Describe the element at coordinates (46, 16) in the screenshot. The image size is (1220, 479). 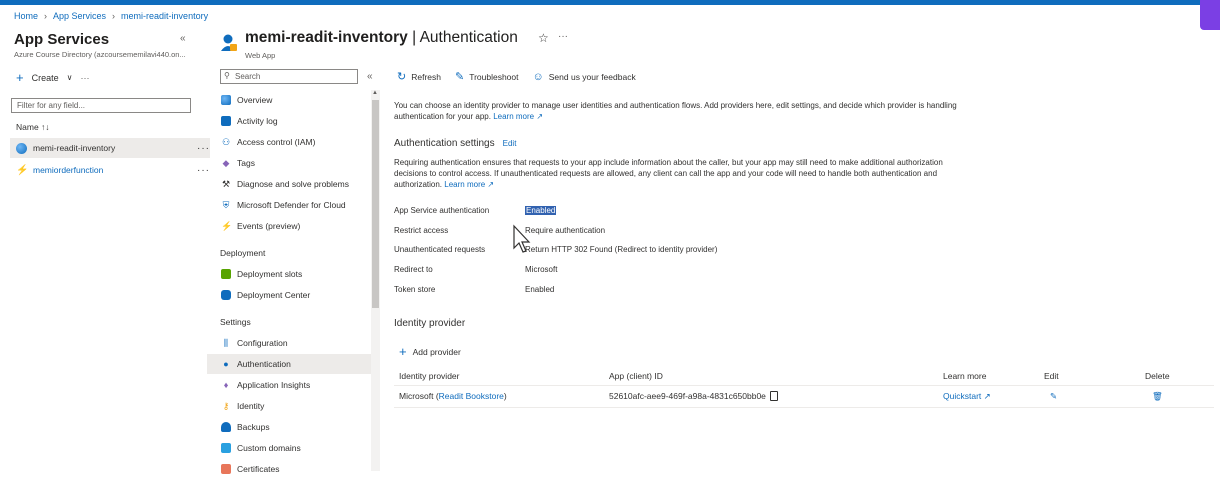
I see `chevron-right-icon: ›` at that location.